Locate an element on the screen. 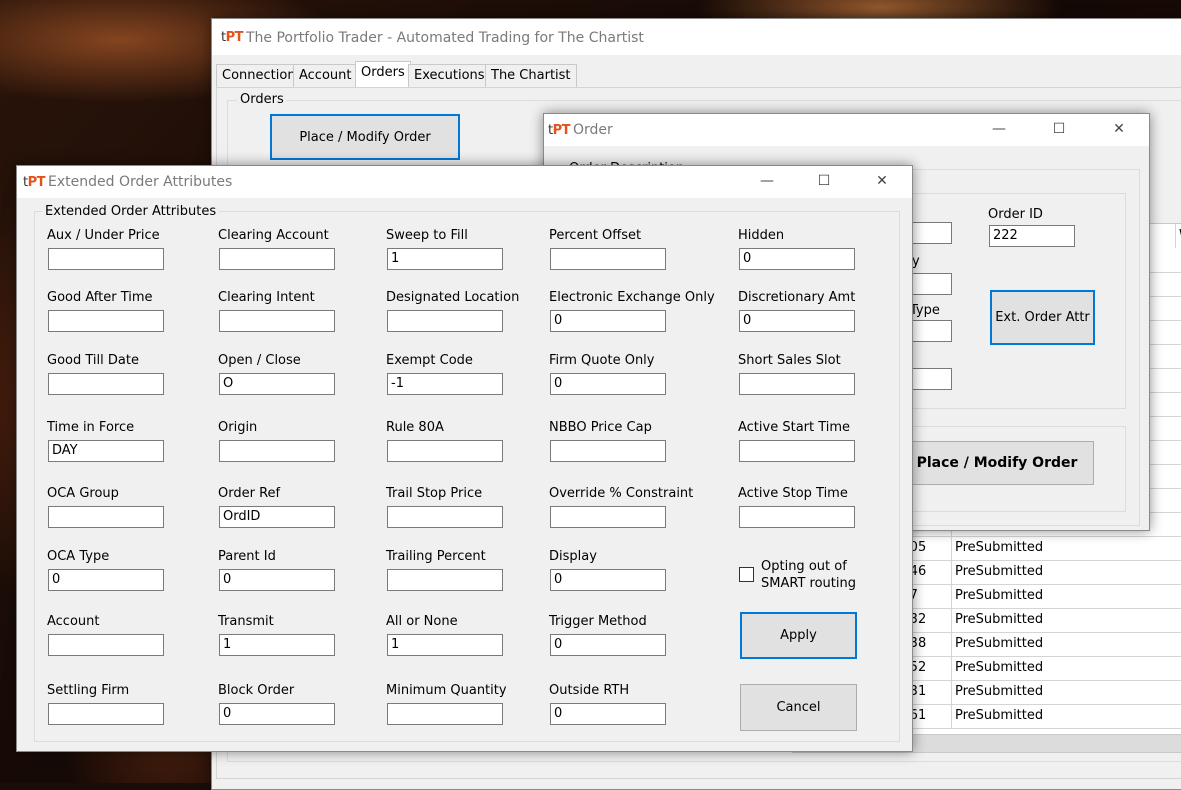  apply-button: Apply is located at coordinates (798, 635).